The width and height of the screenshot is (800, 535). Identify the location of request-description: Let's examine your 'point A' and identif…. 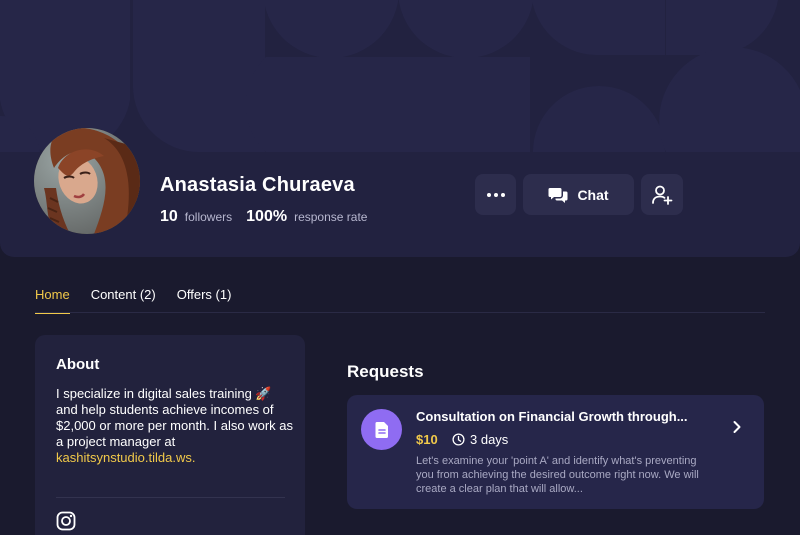
(557, 475).